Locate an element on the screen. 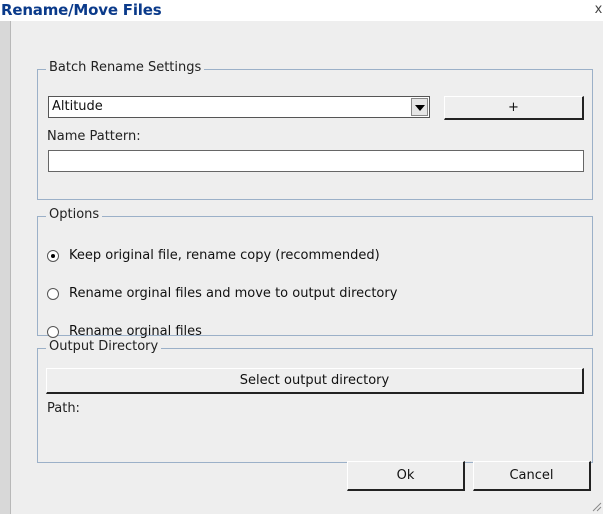 The width and height of the screenshot is (605, 516). output-directory-legend: Output Directory is located at coordinates (104, 346).